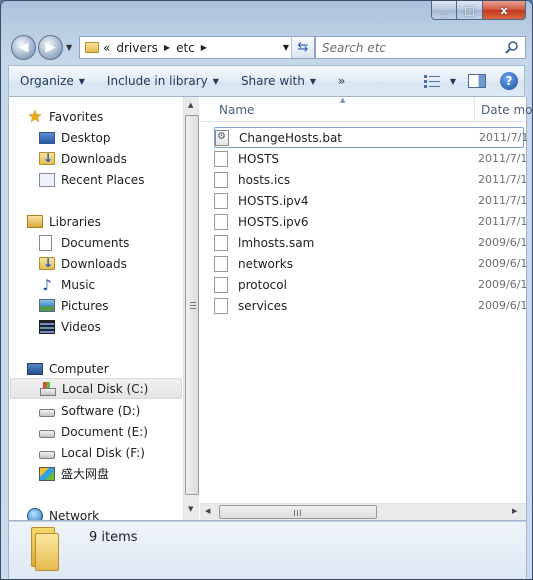  I want to click on column-name: Name, so click(337, 109).